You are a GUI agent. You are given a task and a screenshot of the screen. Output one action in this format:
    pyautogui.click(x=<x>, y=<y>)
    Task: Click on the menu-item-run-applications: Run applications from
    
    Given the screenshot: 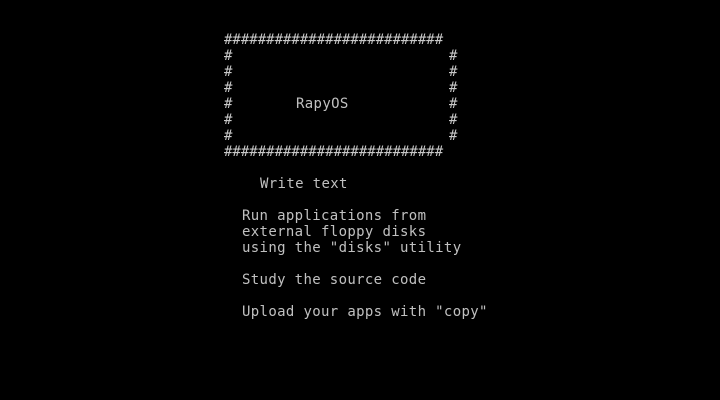 What is the action you would take?
    pyautogui.click(x=334, y=216)
    